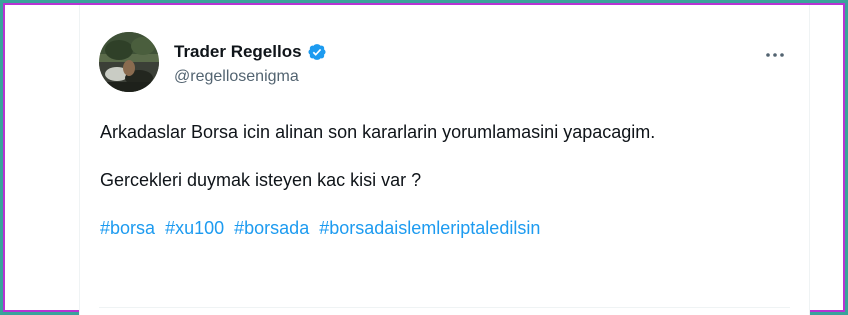 The width and height of the screenshot is (848, 315). I want to click on author-display-name: Trader Regellos, so click(238, 52).